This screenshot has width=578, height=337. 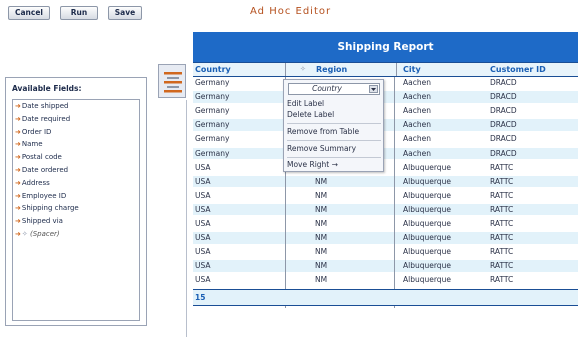 What do you see at coordinates (41, 157) in the screenshot?
I see `field-label: Postal code` at bounding box center [41, 157].